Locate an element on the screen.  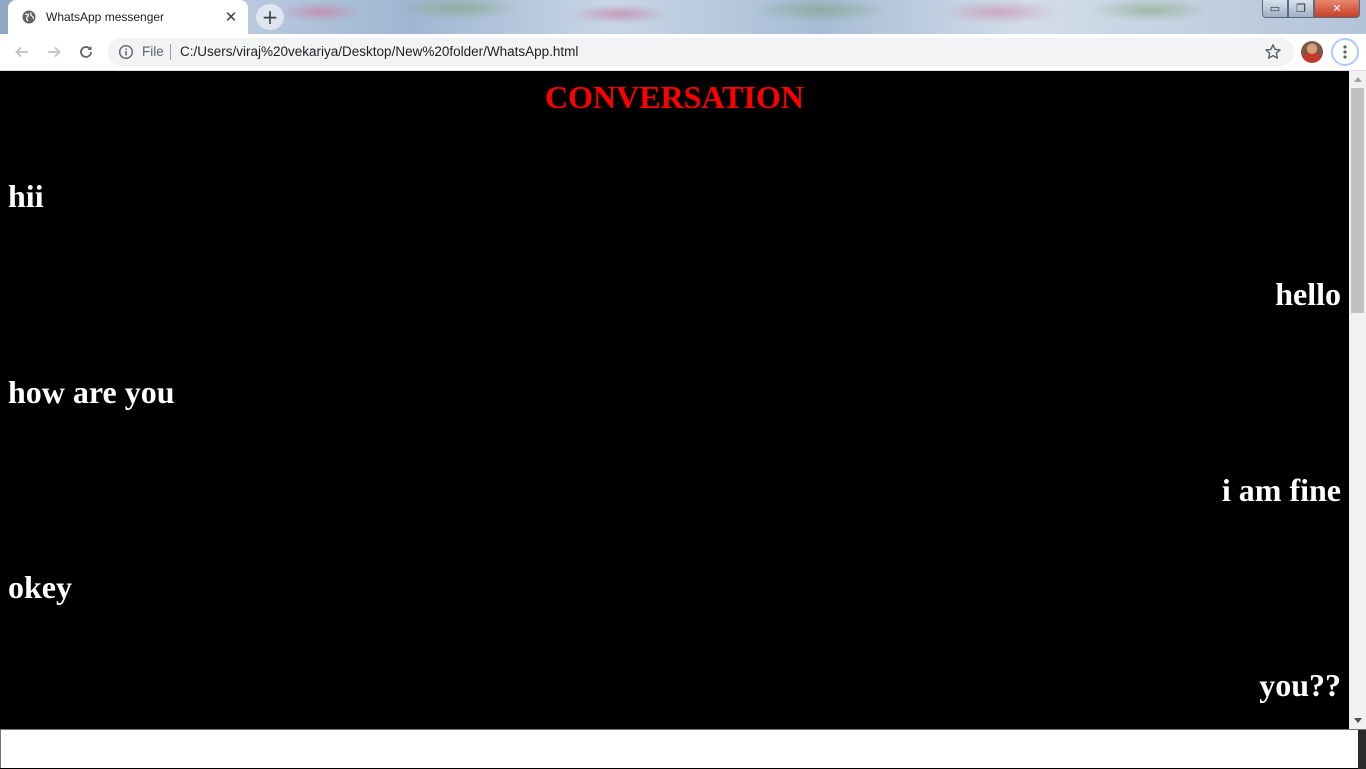
browser-titlebar: WhatsApp messenger ✕ + ▭ ❐ ✕ is located at coordinates (683, 17).